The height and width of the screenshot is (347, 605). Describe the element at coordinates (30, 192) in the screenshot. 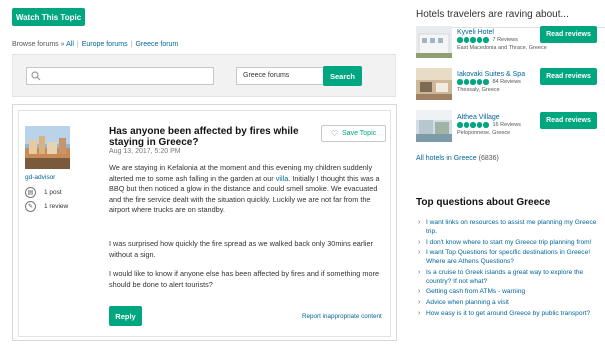

I see `chat-bubble-icon: ▤` at that location.